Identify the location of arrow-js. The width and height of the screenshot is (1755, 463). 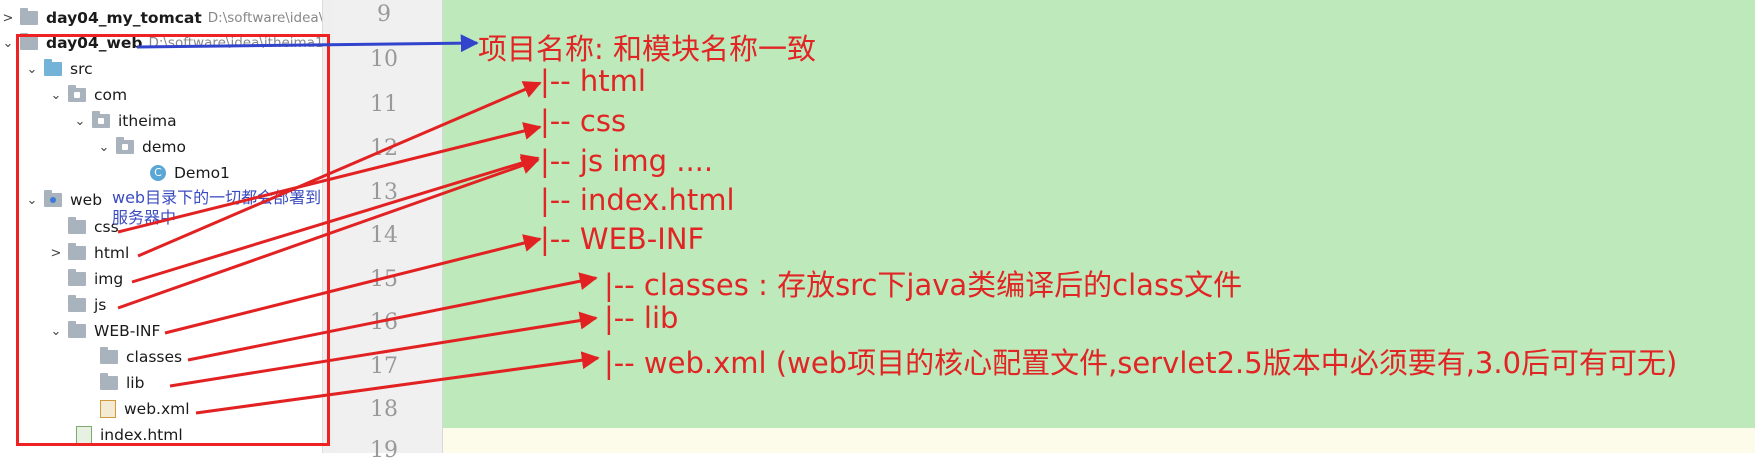
(328, 233).